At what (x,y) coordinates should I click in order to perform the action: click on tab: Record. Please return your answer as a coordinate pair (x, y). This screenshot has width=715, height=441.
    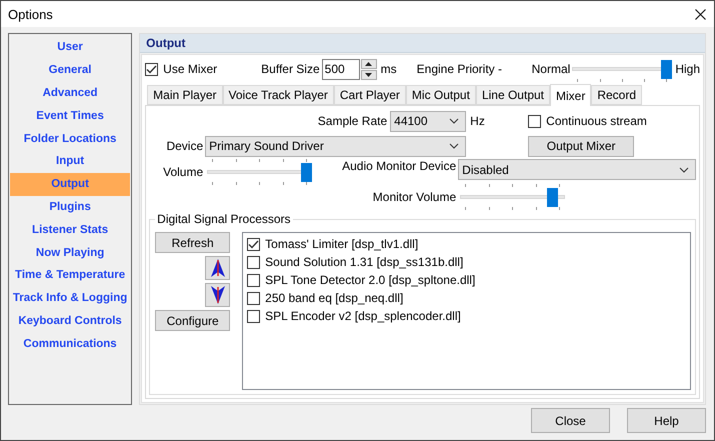
    Looking at the image, I should click on (616, 95).